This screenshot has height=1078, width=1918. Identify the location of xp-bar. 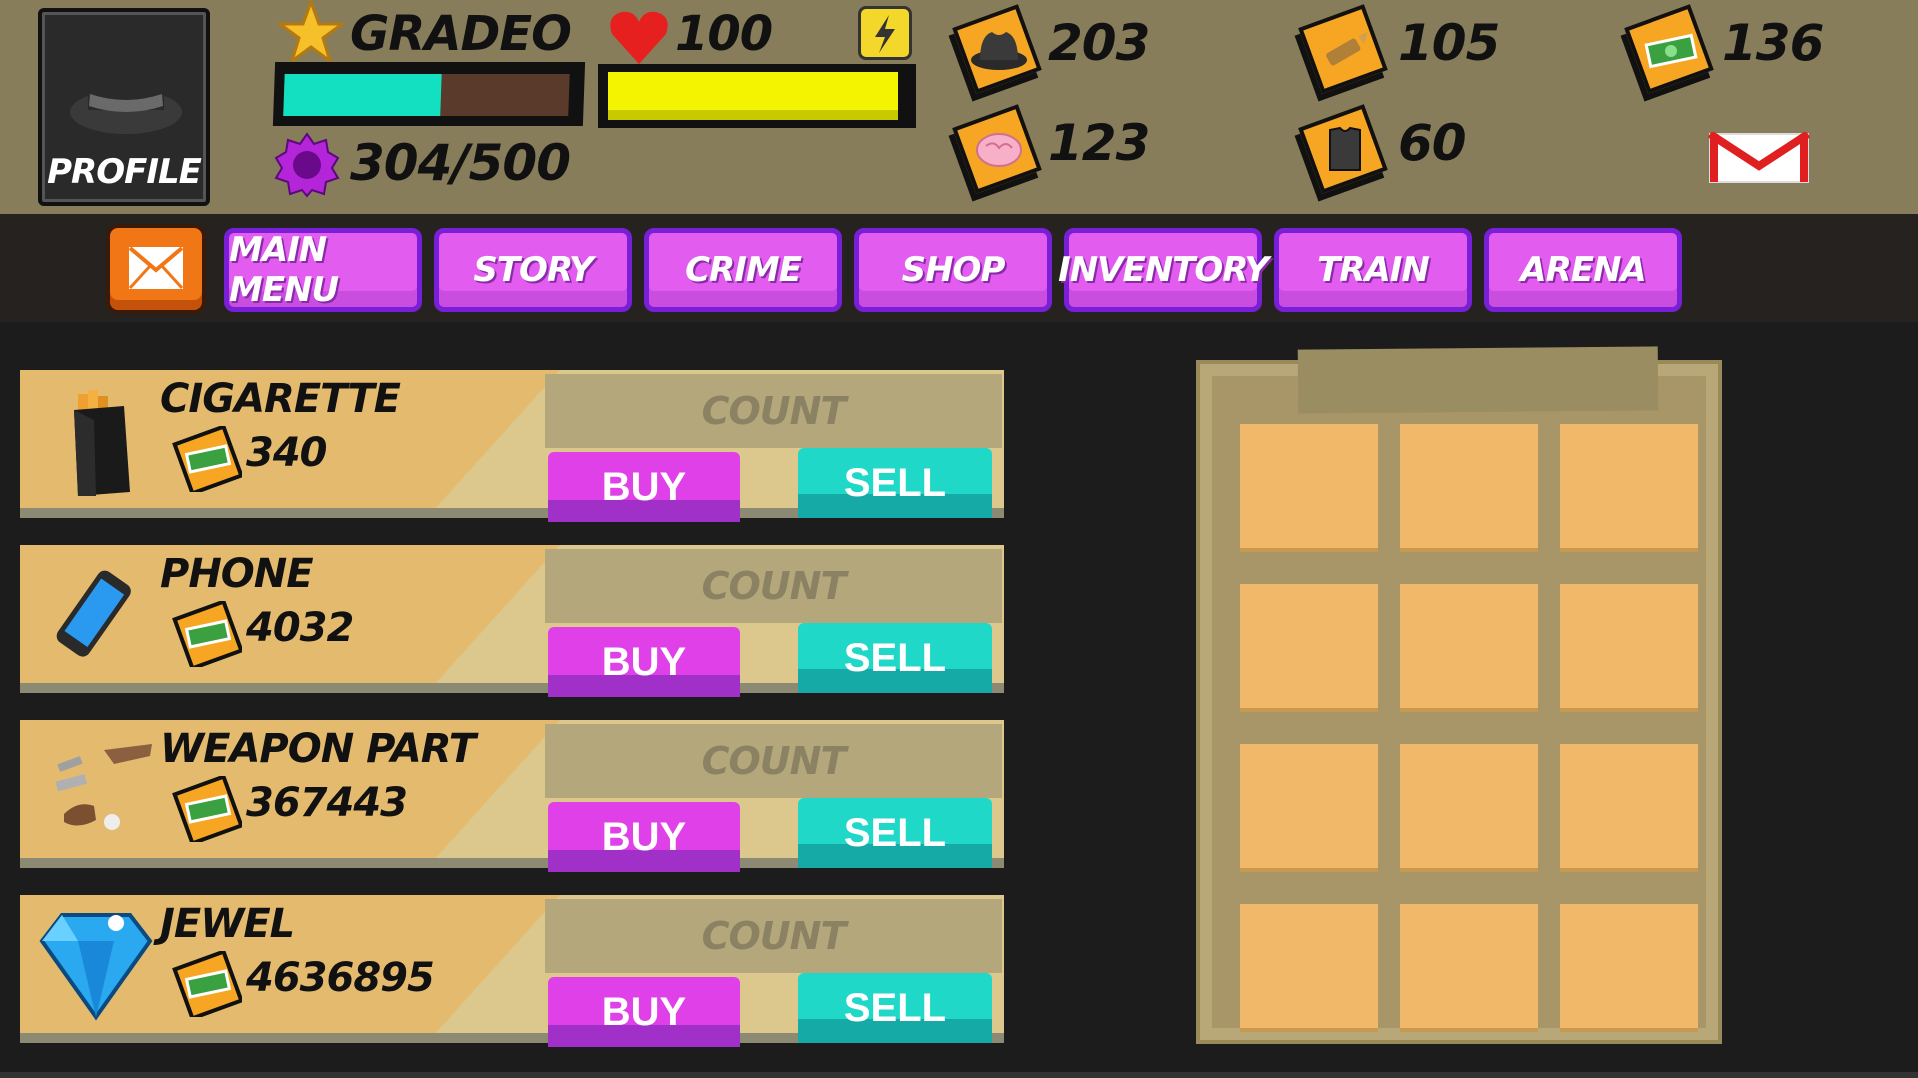
(429, 94).